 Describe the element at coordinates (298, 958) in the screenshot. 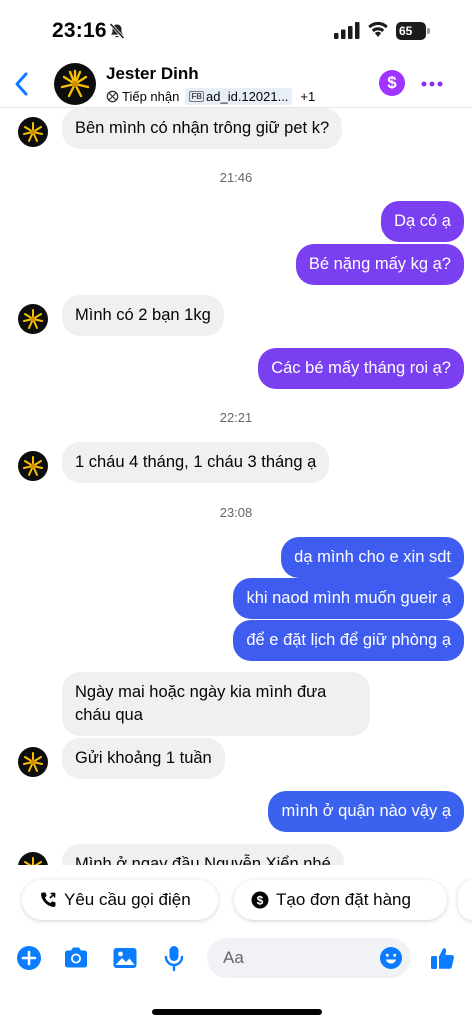

I see `message-input` at that location.